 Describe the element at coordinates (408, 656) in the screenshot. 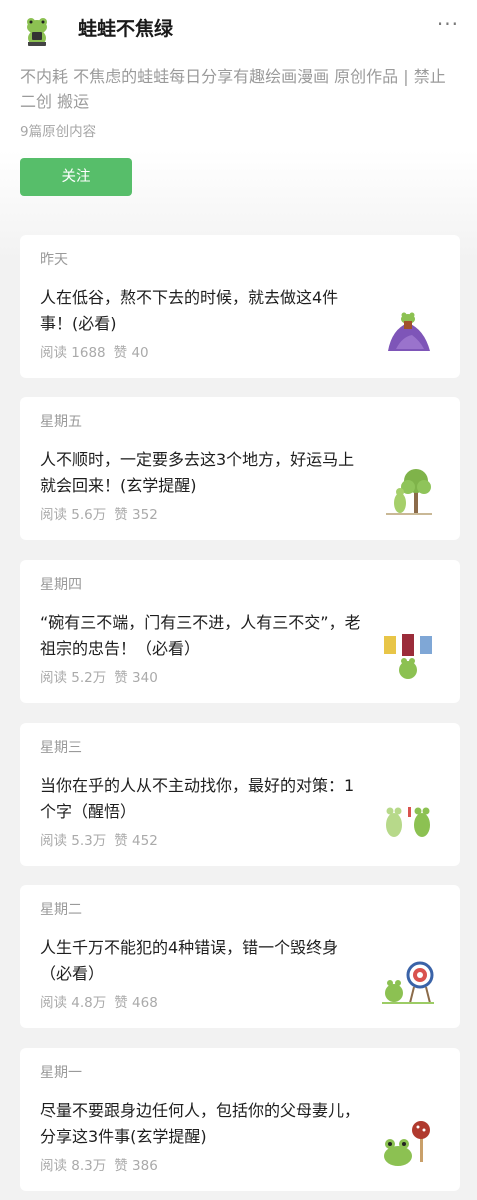

I see `frog-banners-thumbnail` at that location.